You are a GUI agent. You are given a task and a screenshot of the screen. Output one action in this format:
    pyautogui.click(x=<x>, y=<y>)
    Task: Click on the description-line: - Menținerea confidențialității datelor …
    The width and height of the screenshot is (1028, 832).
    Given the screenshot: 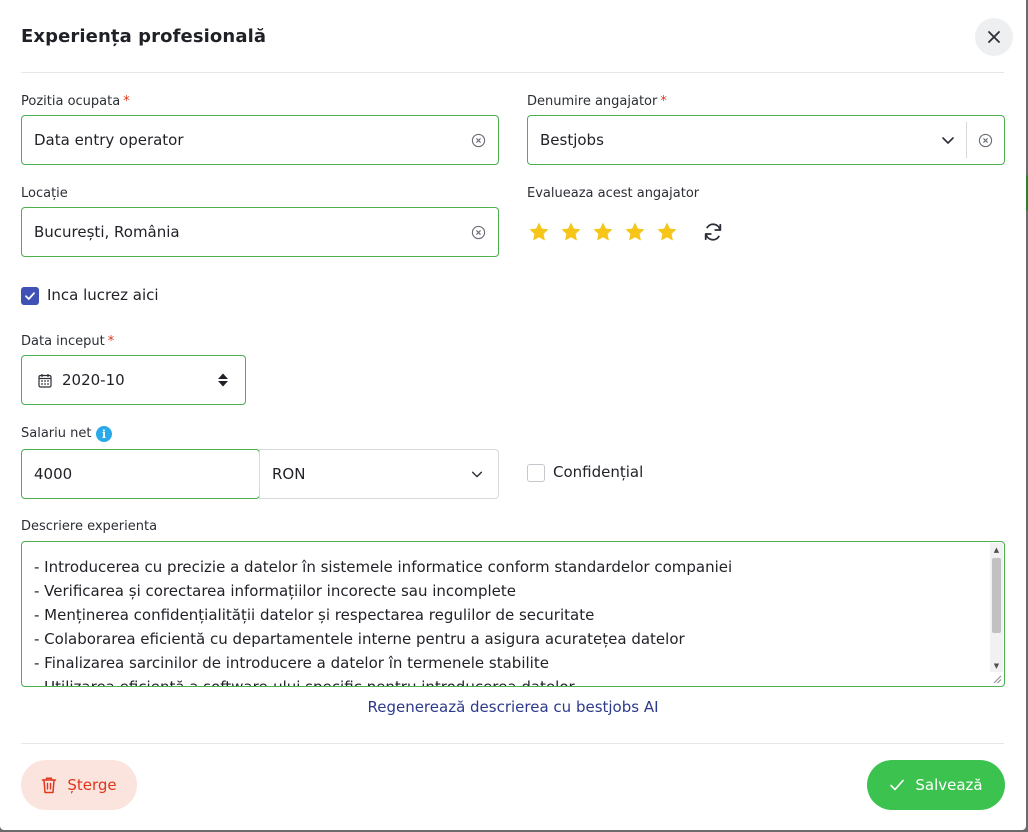 What is the action you would take?
    pyautogui.click(x=314, y=615)
    